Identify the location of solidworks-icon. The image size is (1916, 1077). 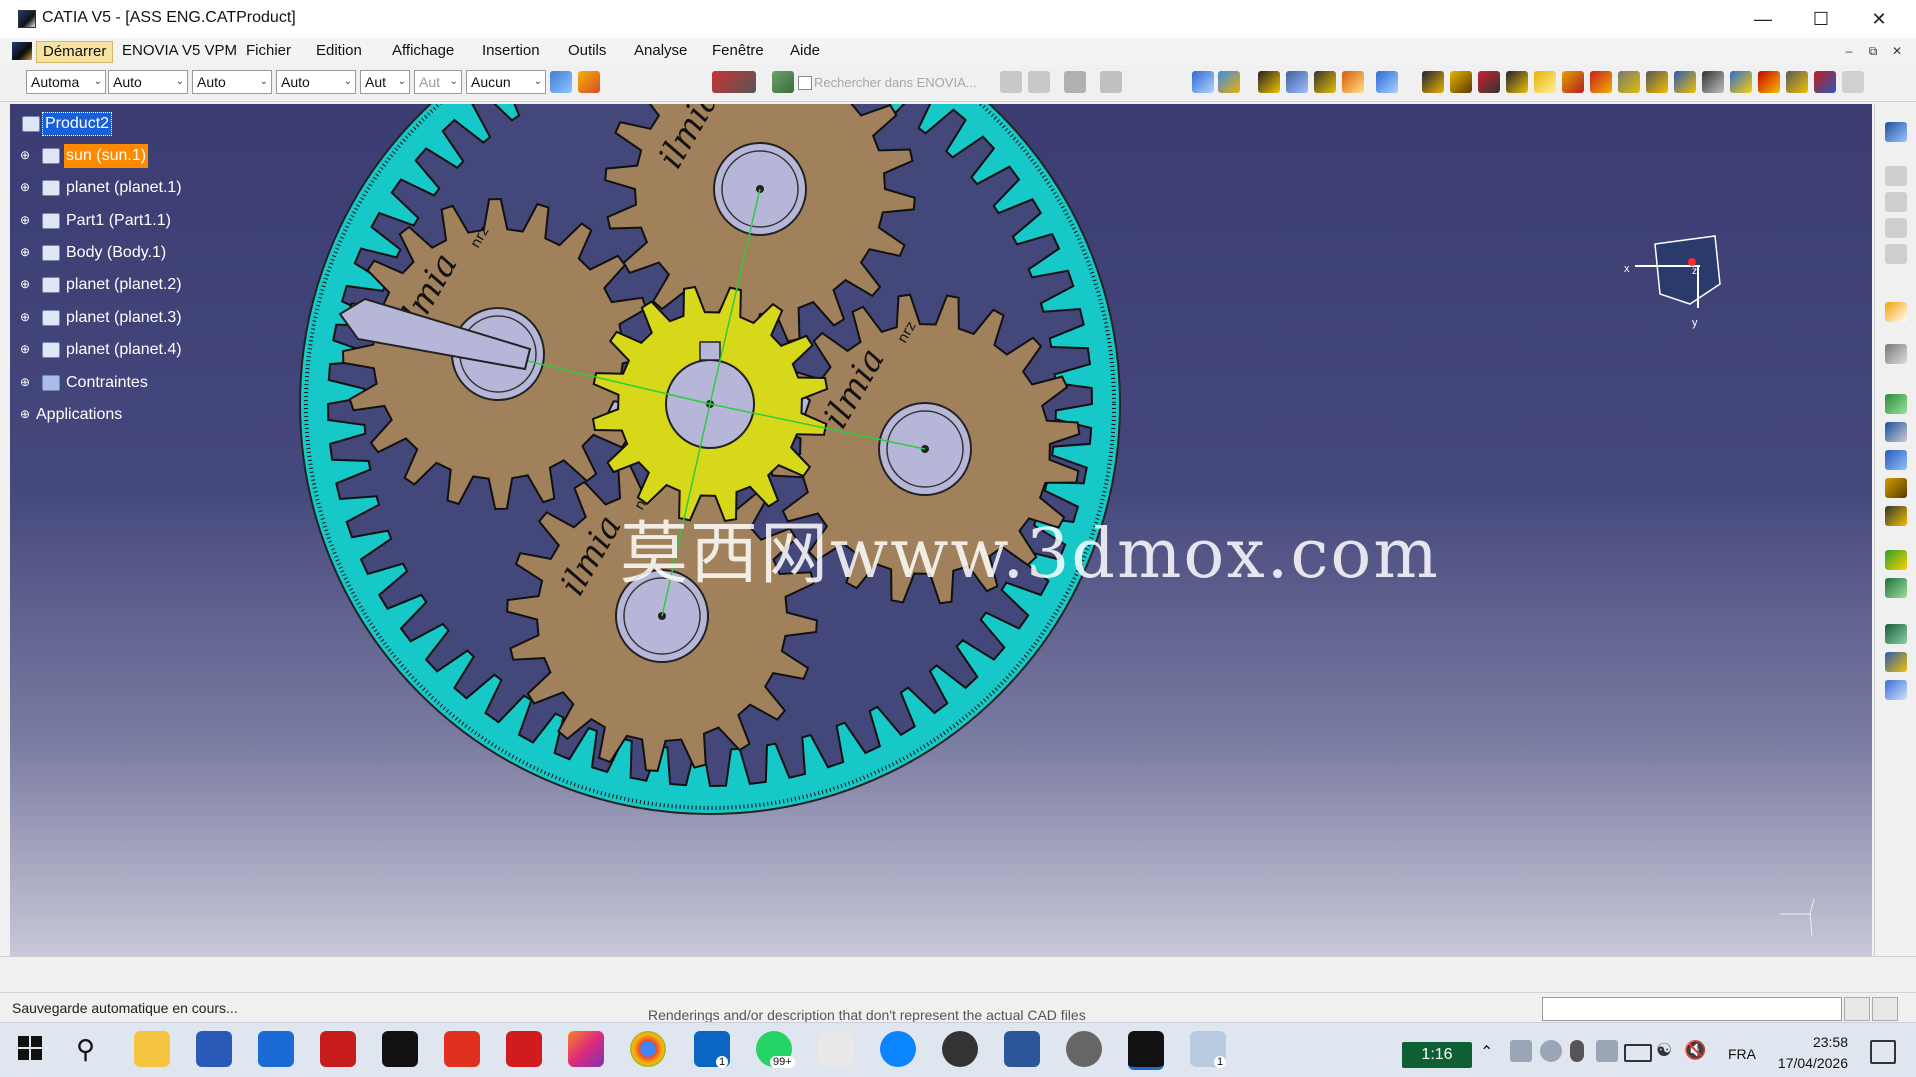
(338, 1049).